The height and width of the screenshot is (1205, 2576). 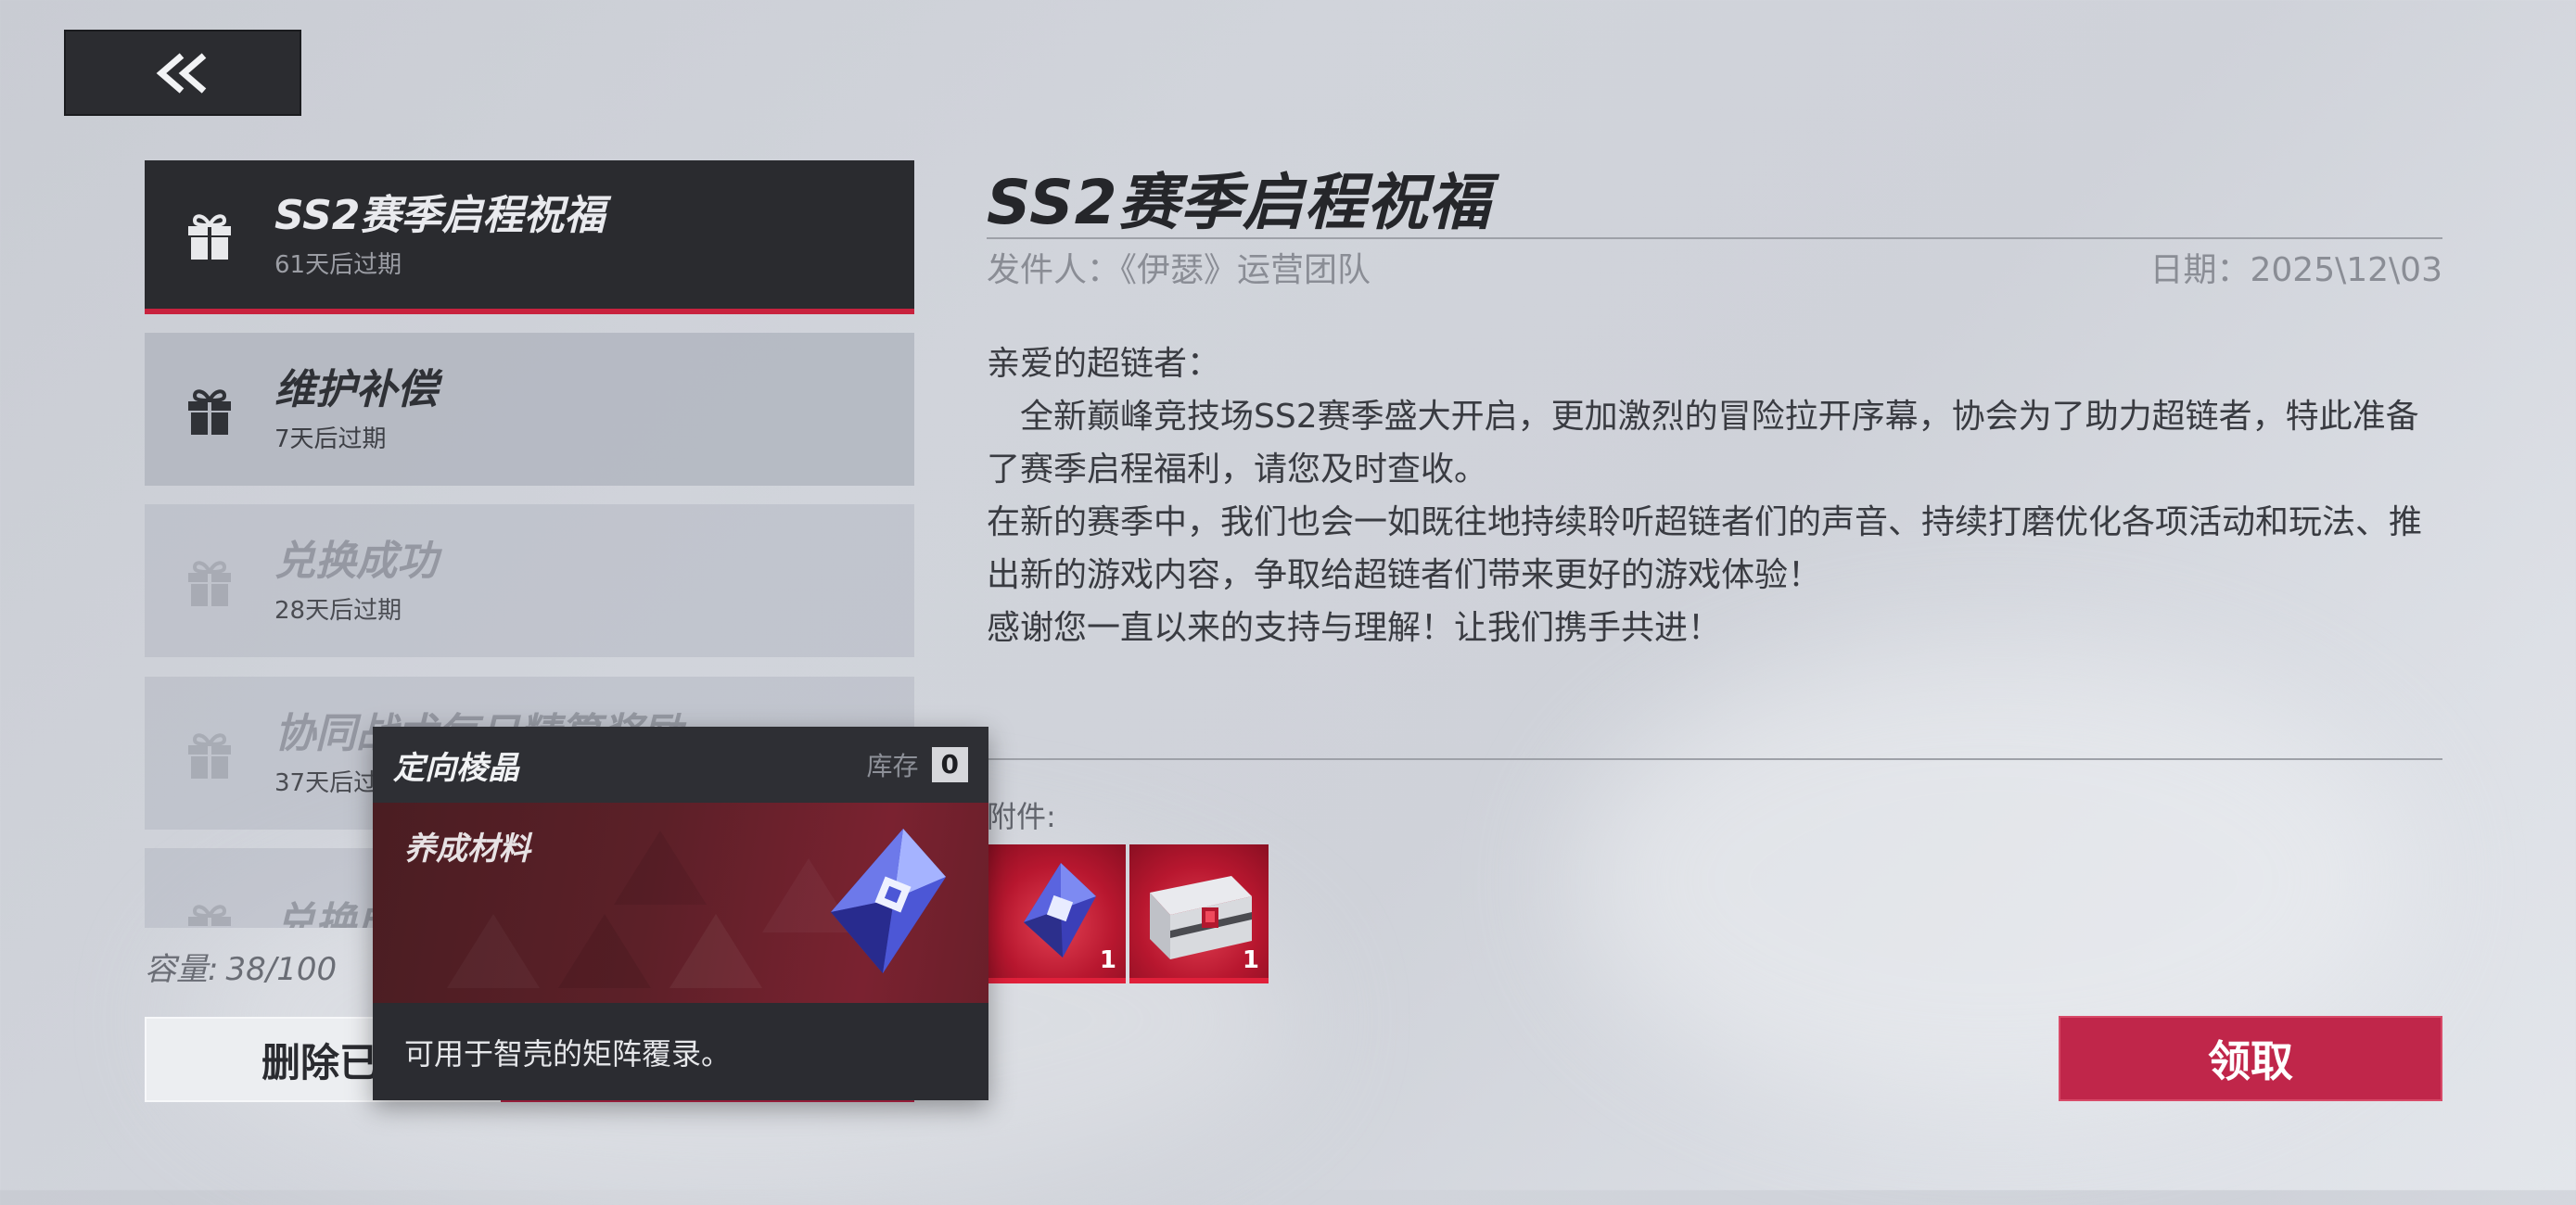 I want to click on item-tooltip: 定向棱晶 库存 0 养成材料 可用于智壳的矩阵覆录。, so click(x=680, y=913).